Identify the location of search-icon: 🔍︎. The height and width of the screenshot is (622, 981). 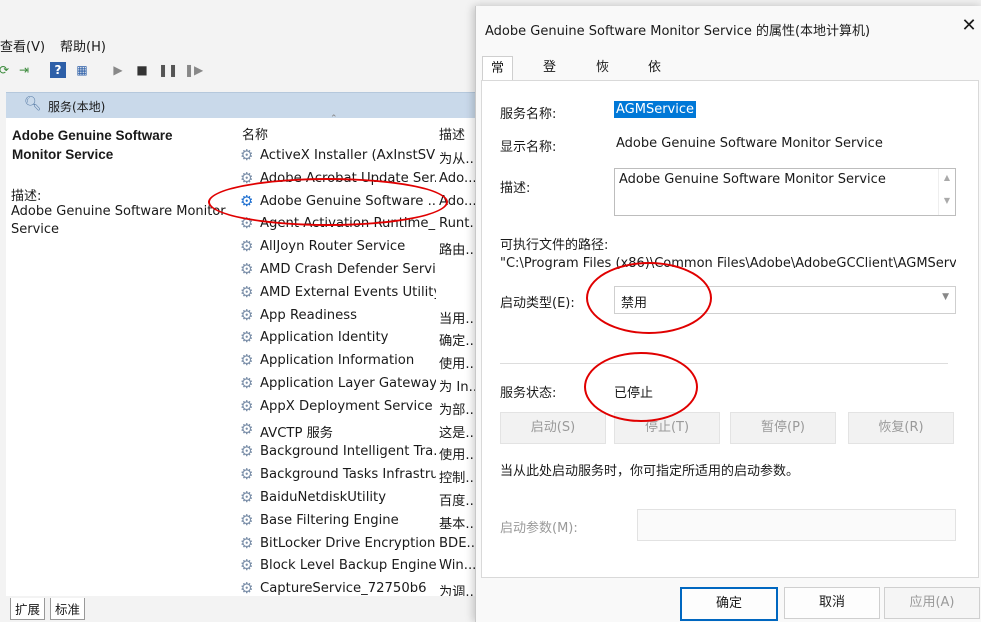
(33, 104).